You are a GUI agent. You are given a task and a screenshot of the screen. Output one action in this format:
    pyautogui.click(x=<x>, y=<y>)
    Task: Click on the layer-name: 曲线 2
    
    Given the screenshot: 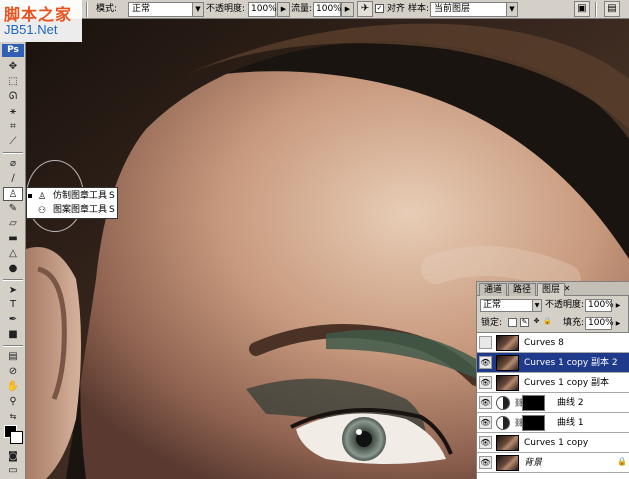 What is the action you would take?
    pyautogui.click(x=570, y=403)
    